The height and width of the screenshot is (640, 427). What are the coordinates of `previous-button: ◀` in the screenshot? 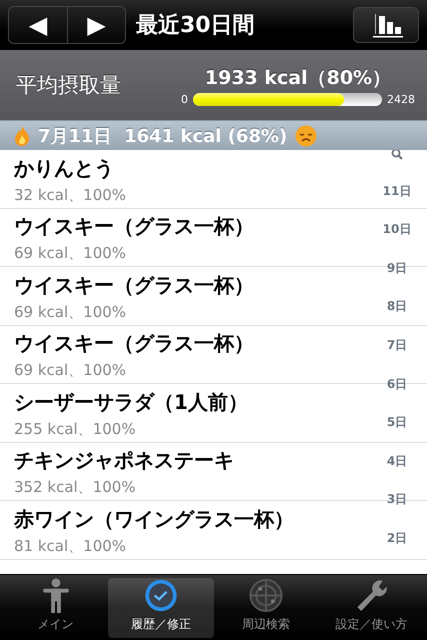 It's located at (38, 25).